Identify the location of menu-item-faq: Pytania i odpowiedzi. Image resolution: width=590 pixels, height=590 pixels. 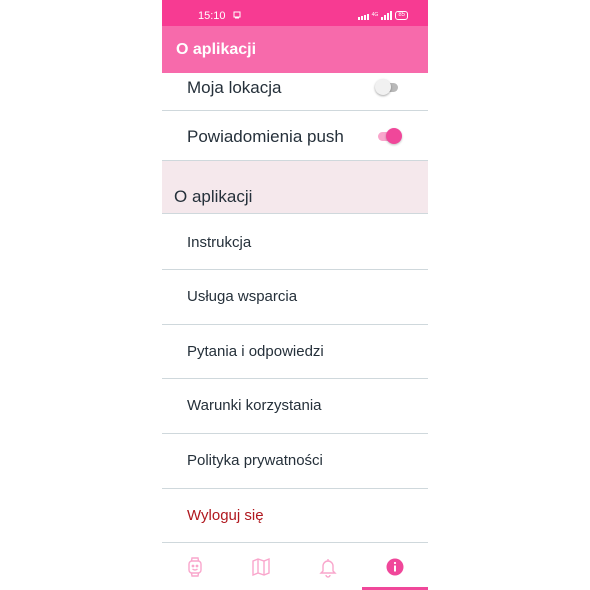
(295, 352).